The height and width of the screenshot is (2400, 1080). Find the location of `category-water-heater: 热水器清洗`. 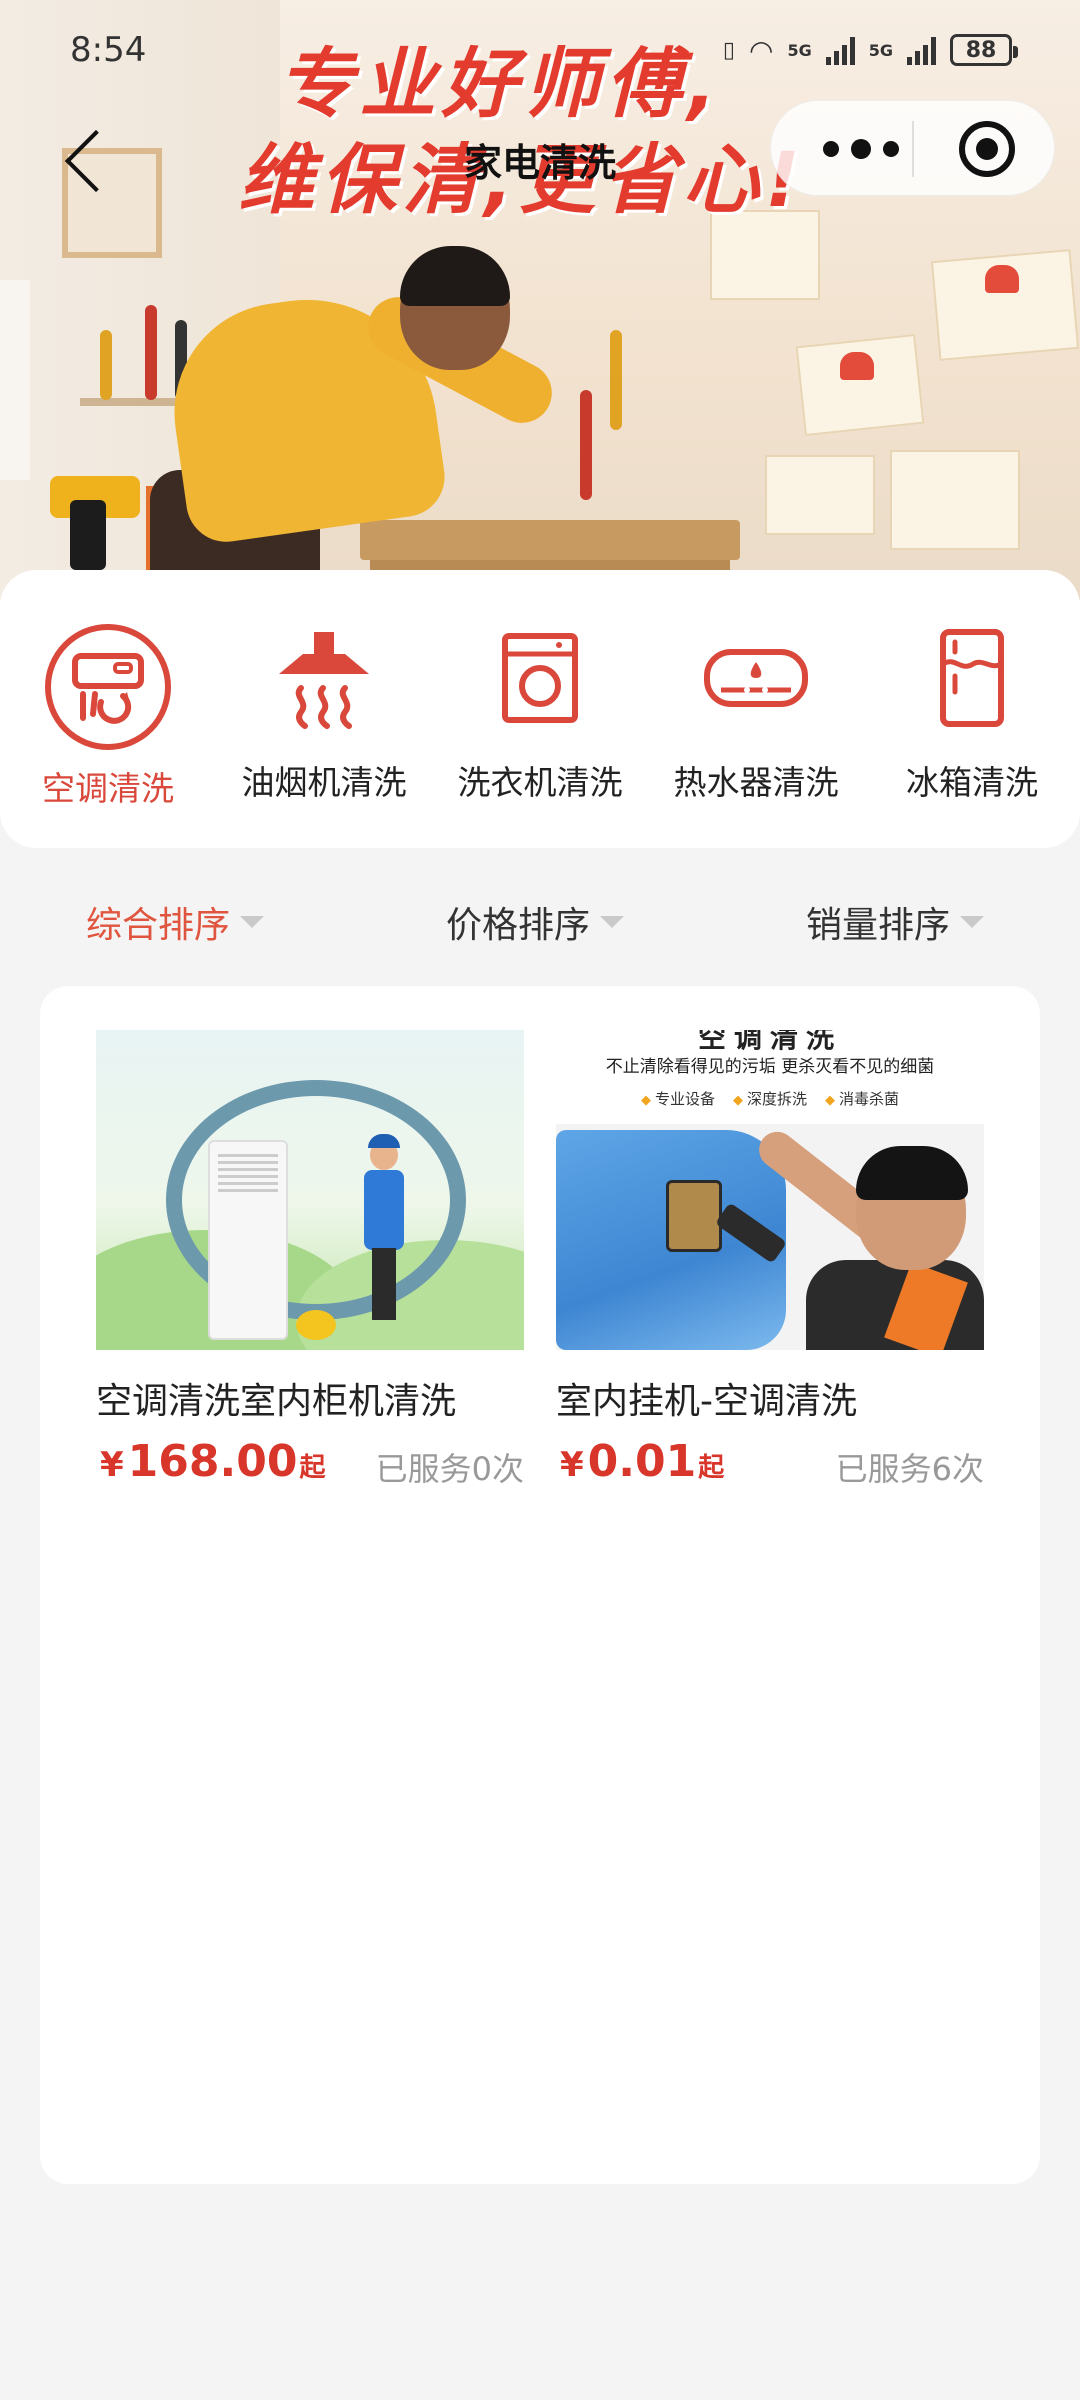

category-water-heater: 热水器清洗 is located at coordinates (756, 709).